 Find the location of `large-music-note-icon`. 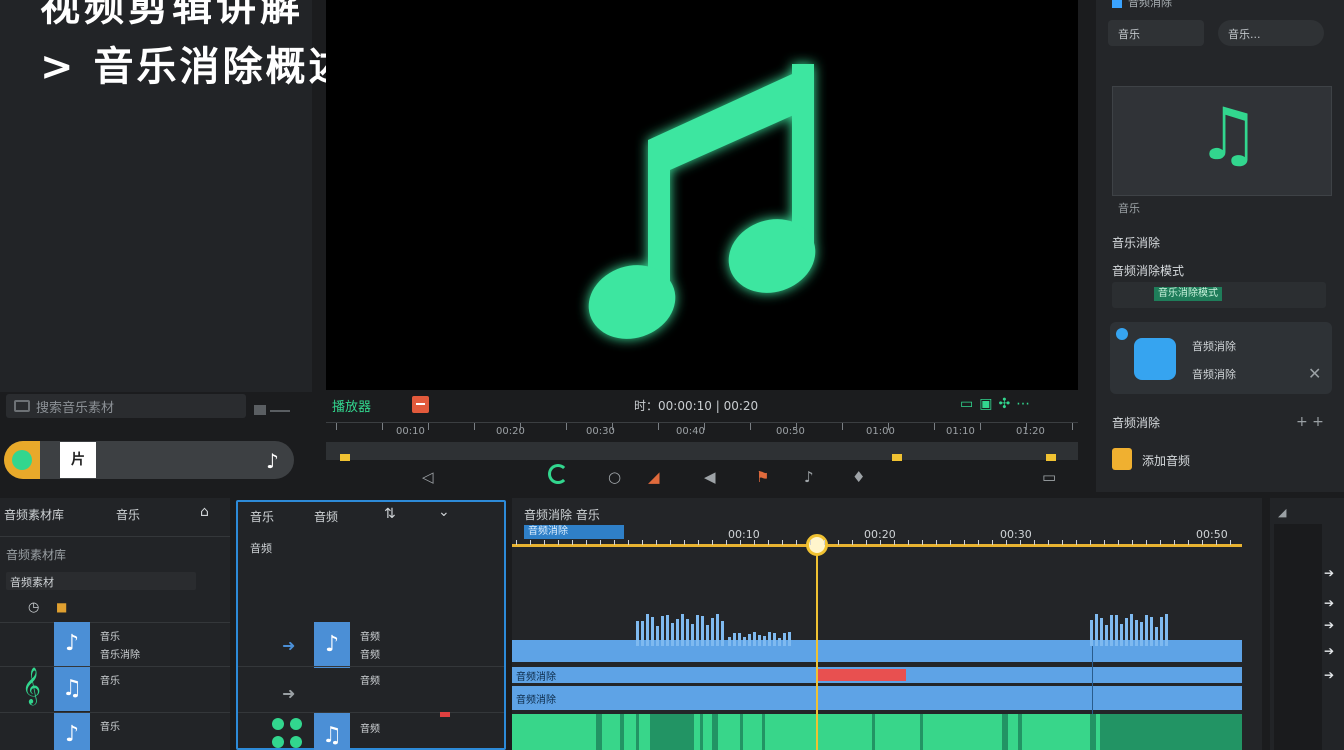

large-music-note-icon is located at coordinates (702, 201).